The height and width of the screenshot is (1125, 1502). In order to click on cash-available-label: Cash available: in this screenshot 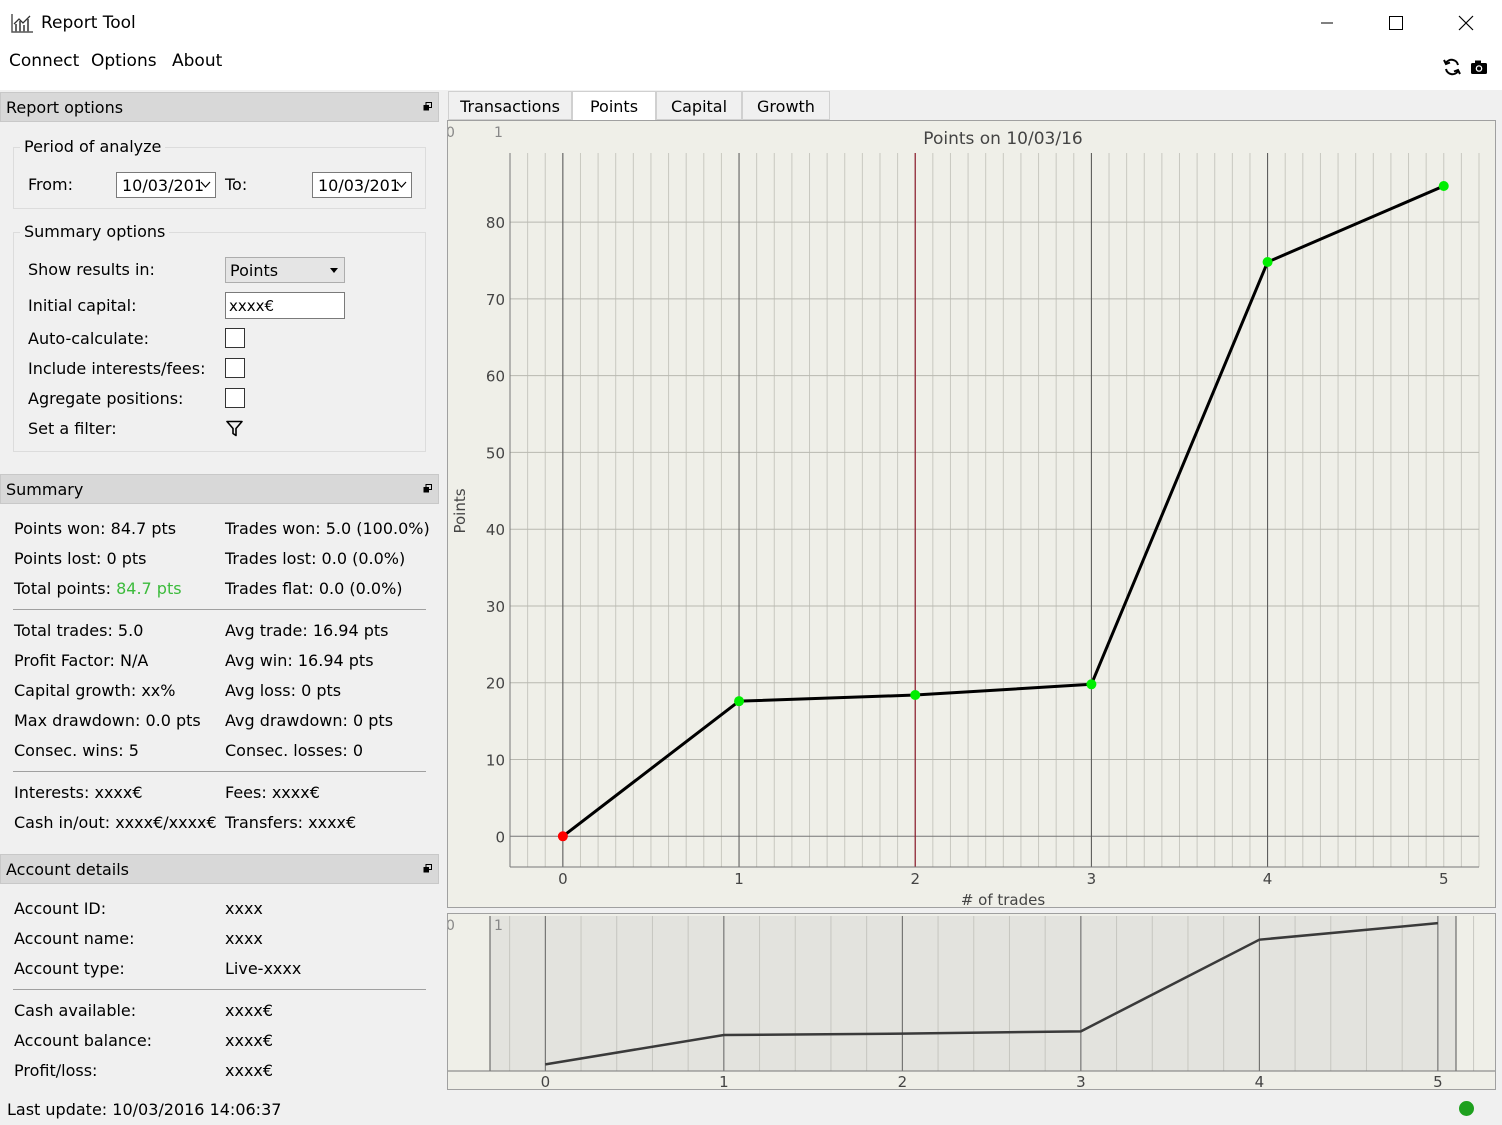, I will do `click(75, 1010)`.